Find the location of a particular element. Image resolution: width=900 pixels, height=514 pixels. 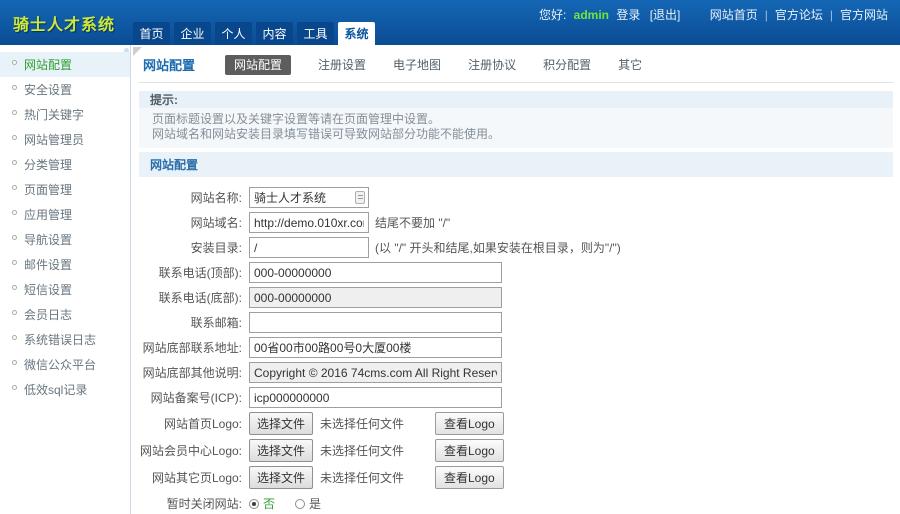

sidebar-item-12: 系统错误日志 is located at coordinates (65, 339).